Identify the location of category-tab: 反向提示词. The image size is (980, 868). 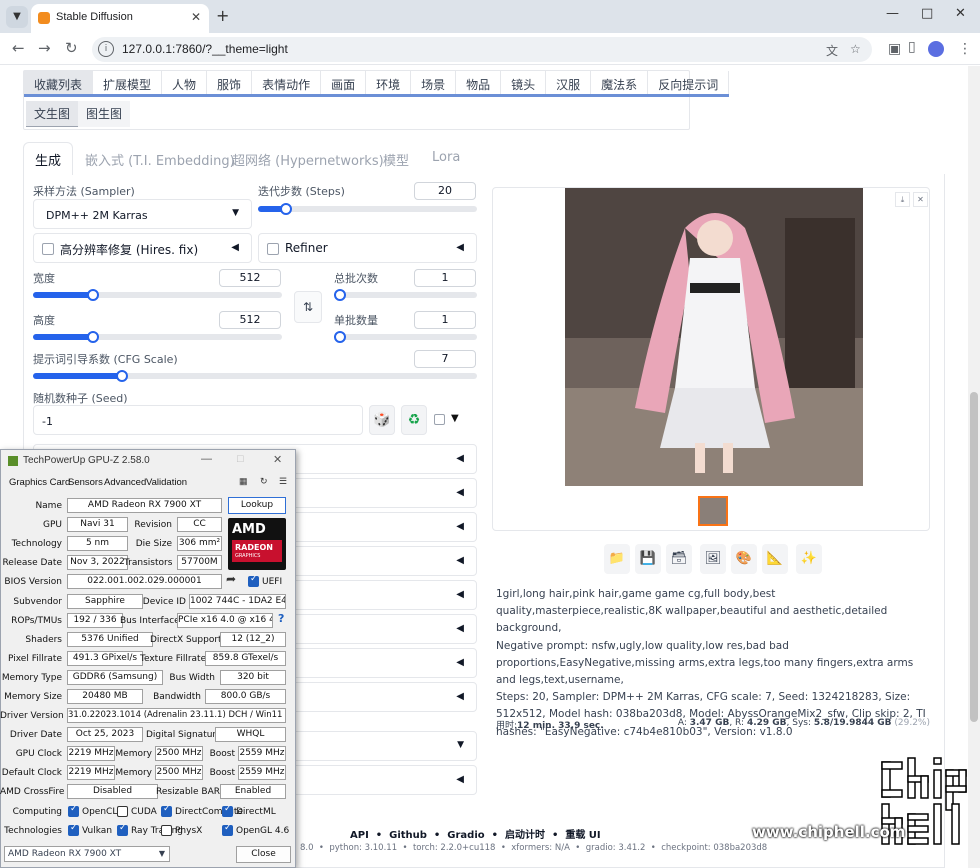
(689, 82).